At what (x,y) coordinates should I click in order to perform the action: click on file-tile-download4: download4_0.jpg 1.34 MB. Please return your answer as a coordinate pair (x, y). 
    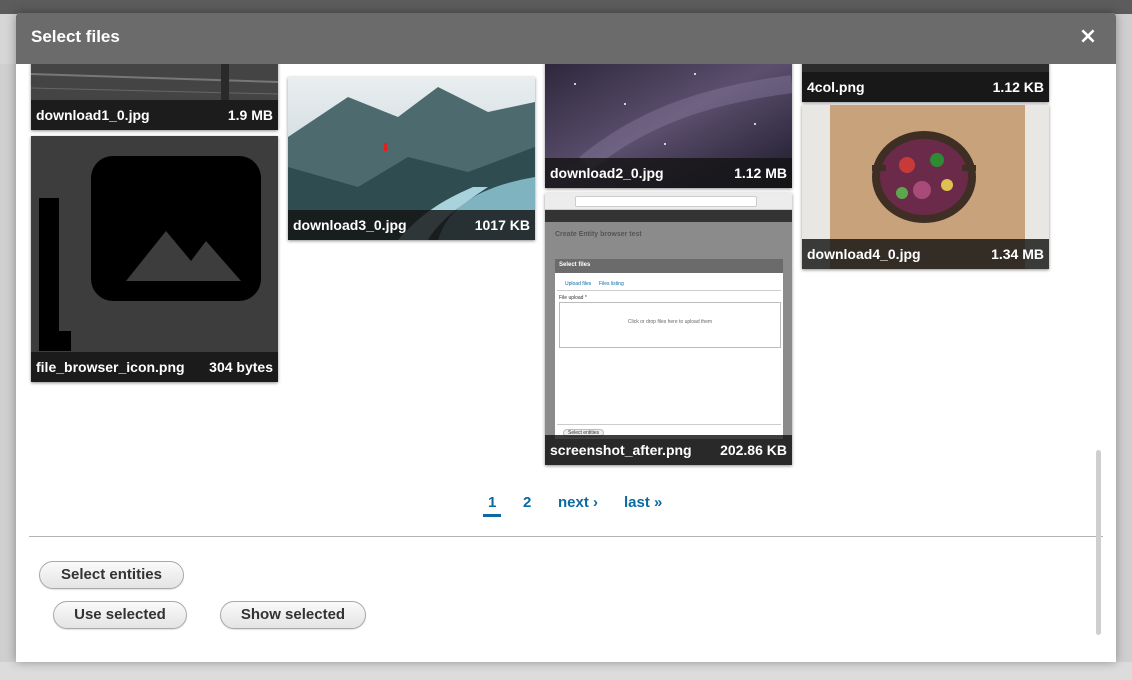
    Looking at the image, I should click on (925, 187).